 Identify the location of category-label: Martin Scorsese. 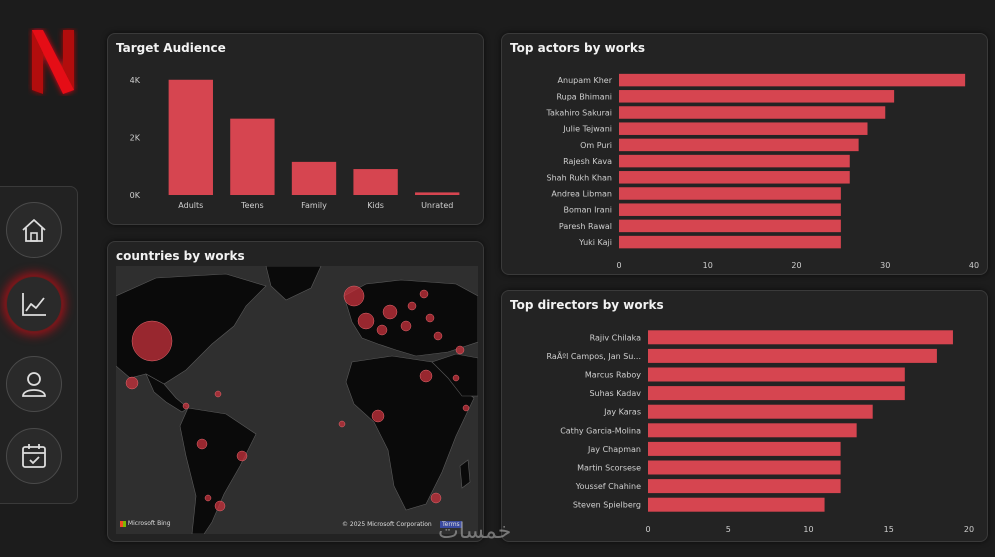
(609, 468).